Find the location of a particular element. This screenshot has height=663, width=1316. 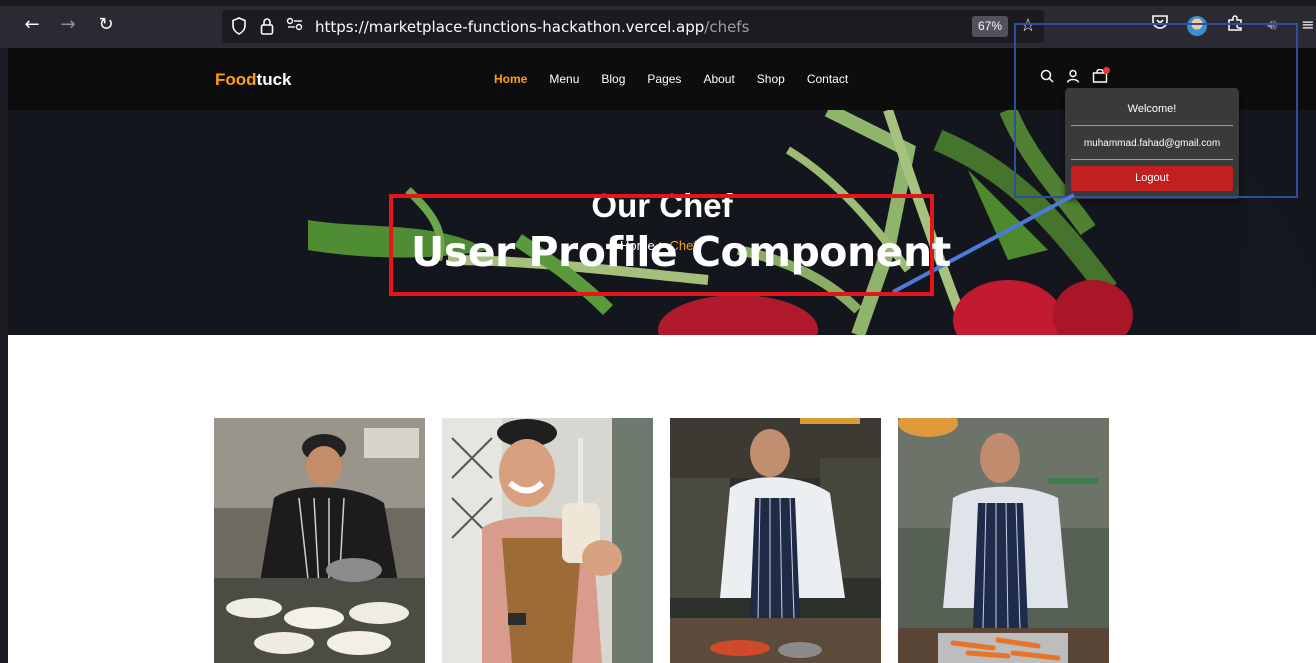

logo-text: tuck is located at coordinates (274, 79).